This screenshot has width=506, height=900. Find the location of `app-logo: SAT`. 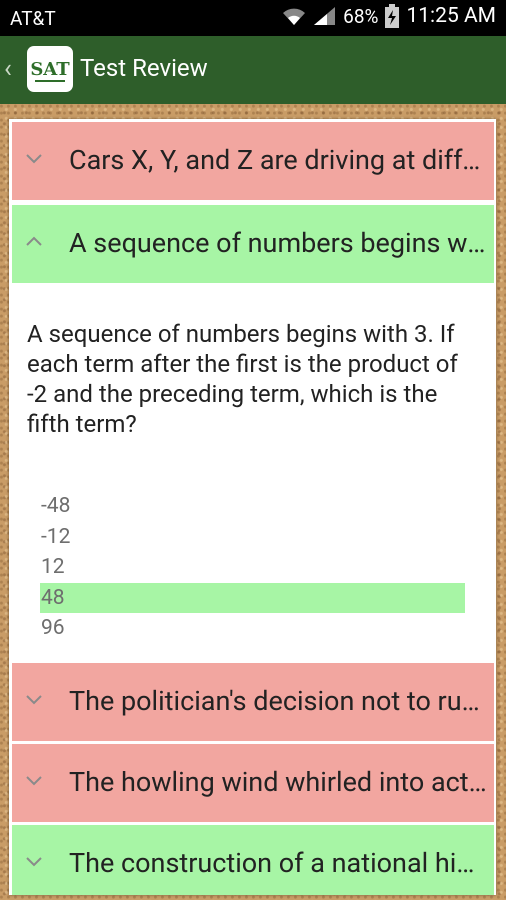

app-logo: SAT is located at coordinates (50, 69).